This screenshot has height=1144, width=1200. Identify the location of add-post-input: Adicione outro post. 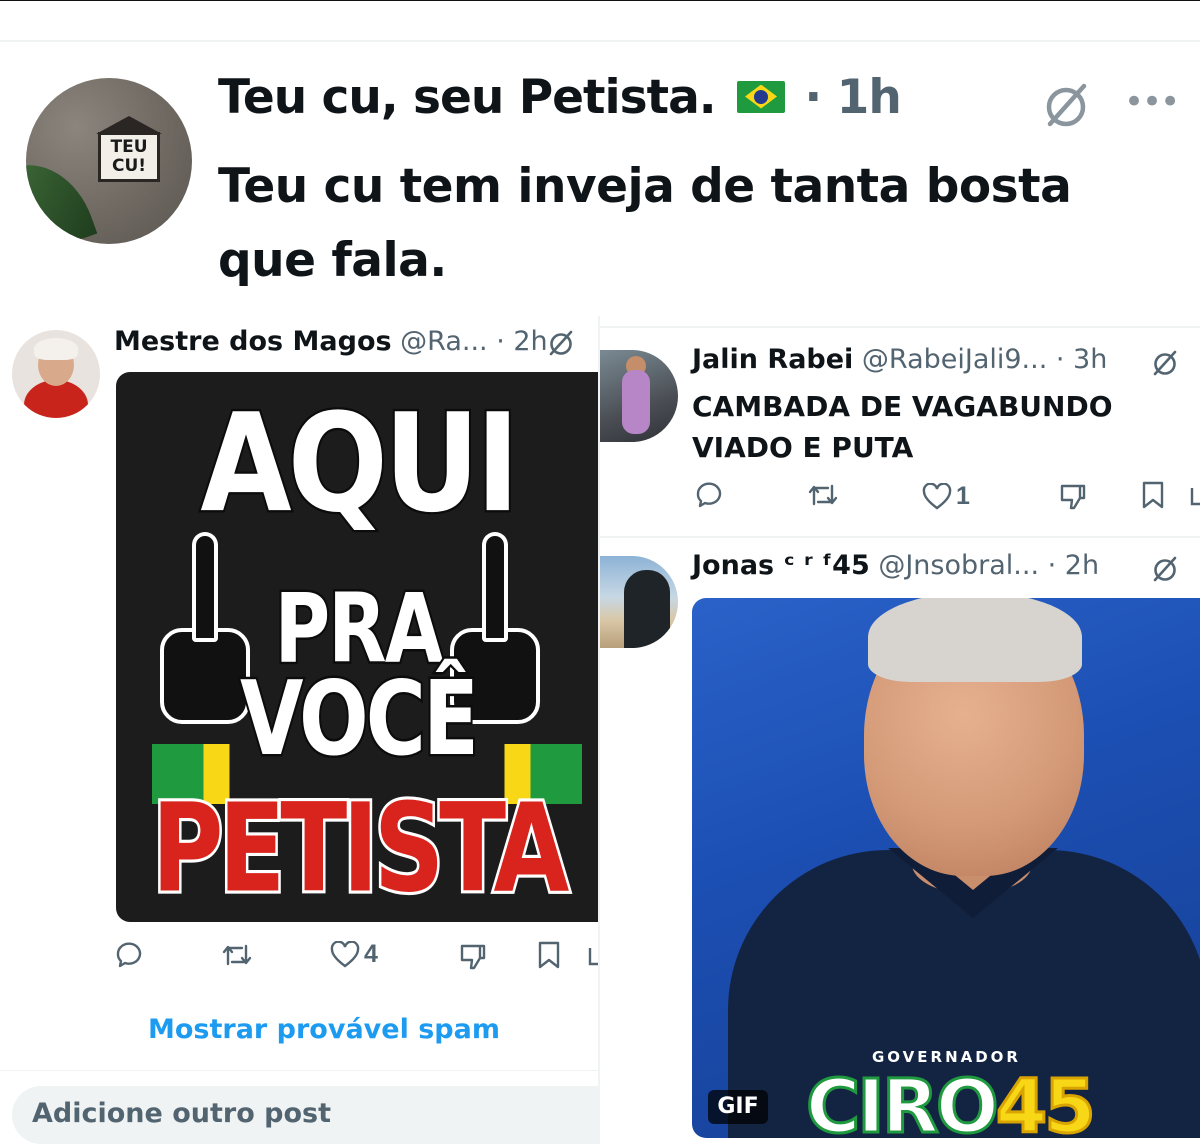
(306, 1115).